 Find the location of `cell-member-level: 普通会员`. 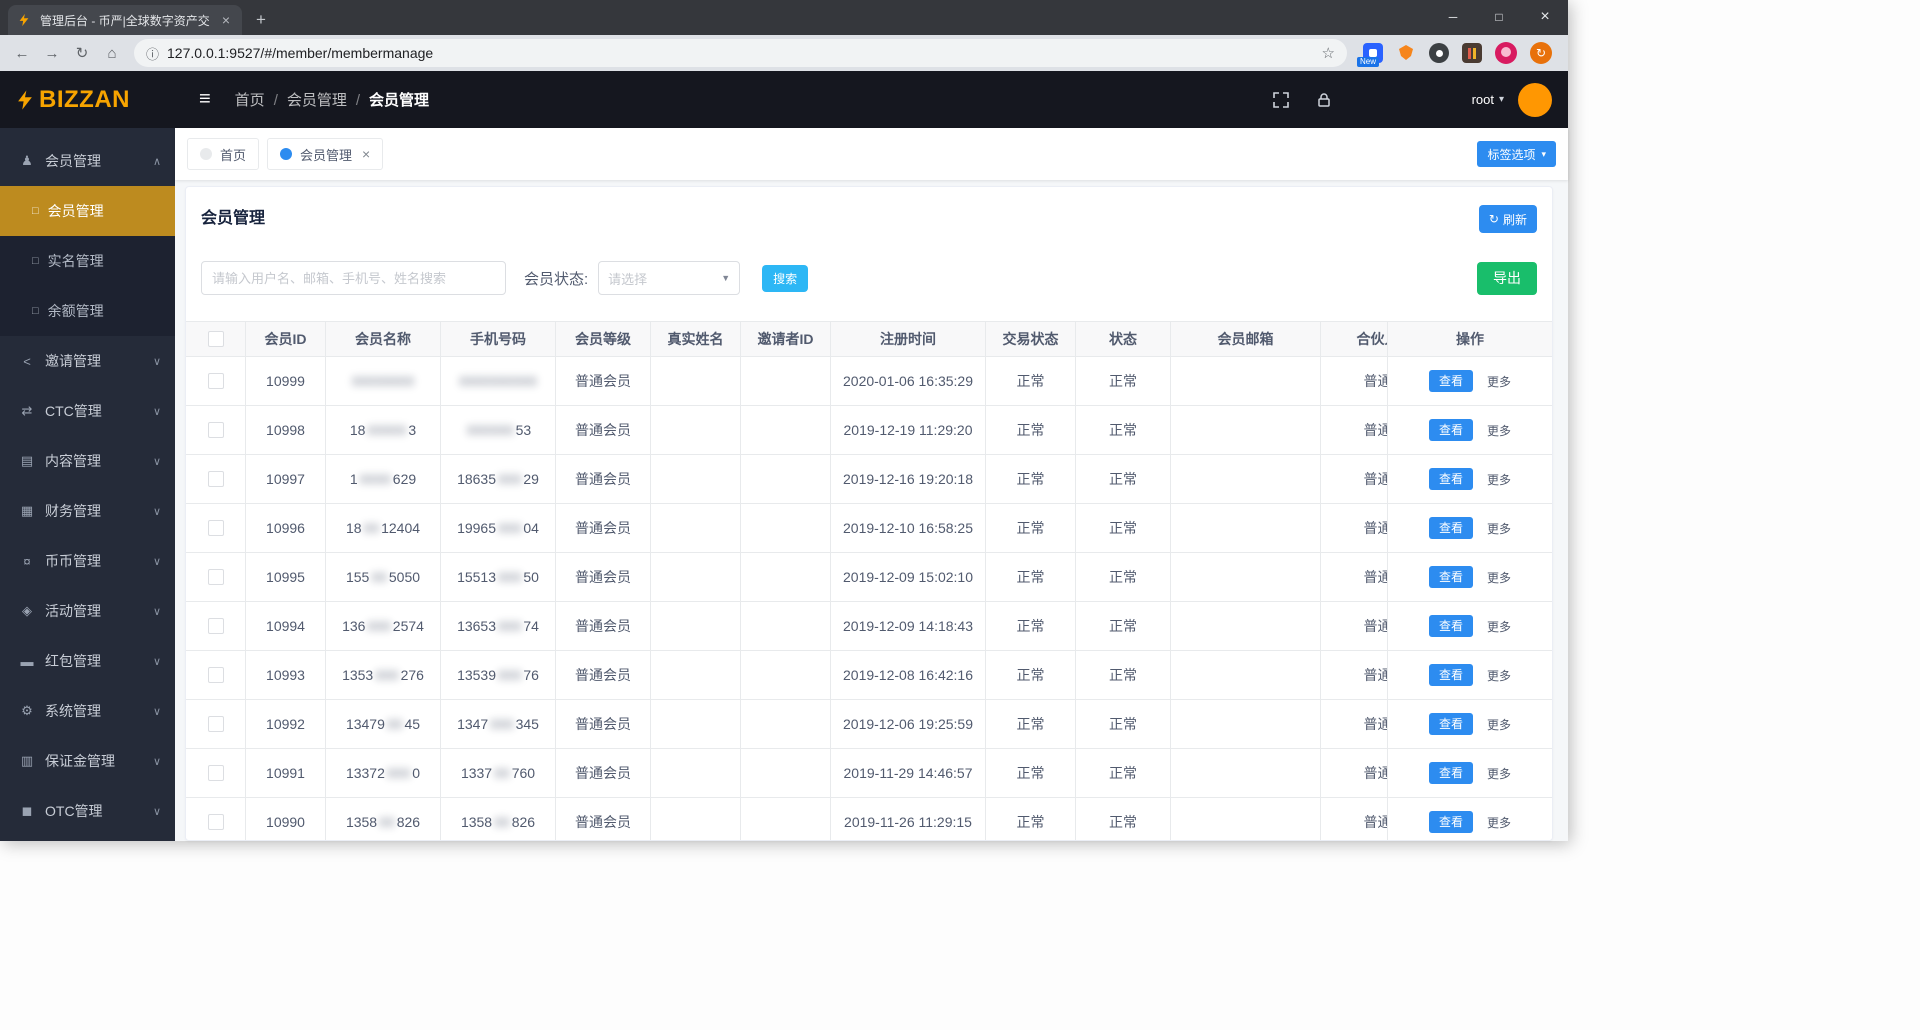

cell-member-level: 普通会员 is located at coordinates (603, 528).